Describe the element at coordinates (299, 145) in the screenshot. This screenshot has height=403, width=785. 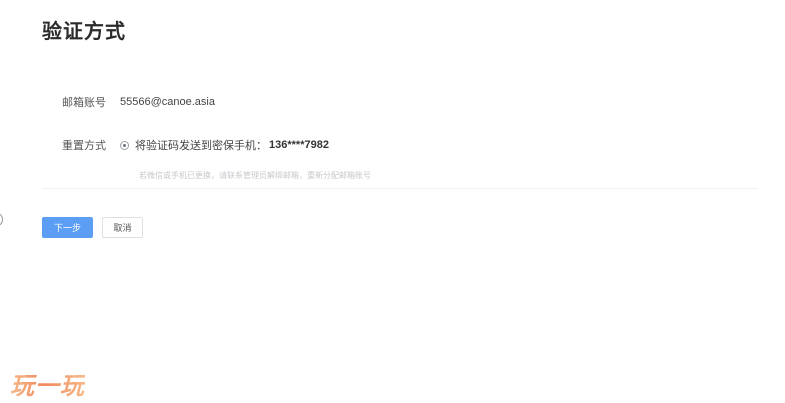
I see `phone-number: 136****7982` at that location.